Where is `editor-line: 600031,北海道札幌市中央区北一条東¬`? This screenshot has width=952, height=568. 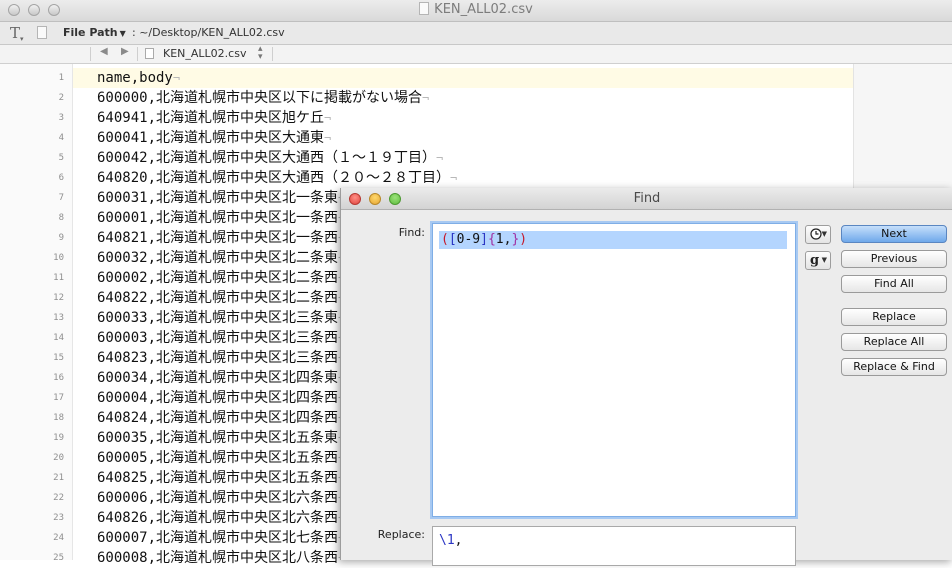 editor-line: 600031,北海道札幌市中央区北一条東¬ is located at coordinates (221, 198).